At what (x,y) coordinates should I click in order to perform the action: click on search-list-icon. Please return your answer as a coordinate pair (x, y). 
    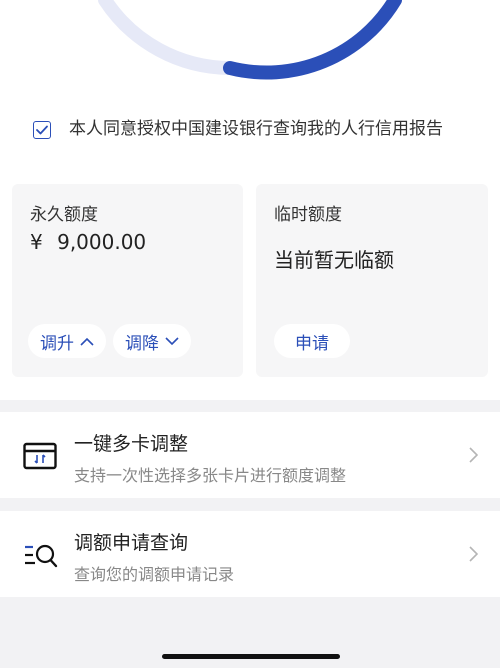
    Looking at the image, I should click on (41, 558).